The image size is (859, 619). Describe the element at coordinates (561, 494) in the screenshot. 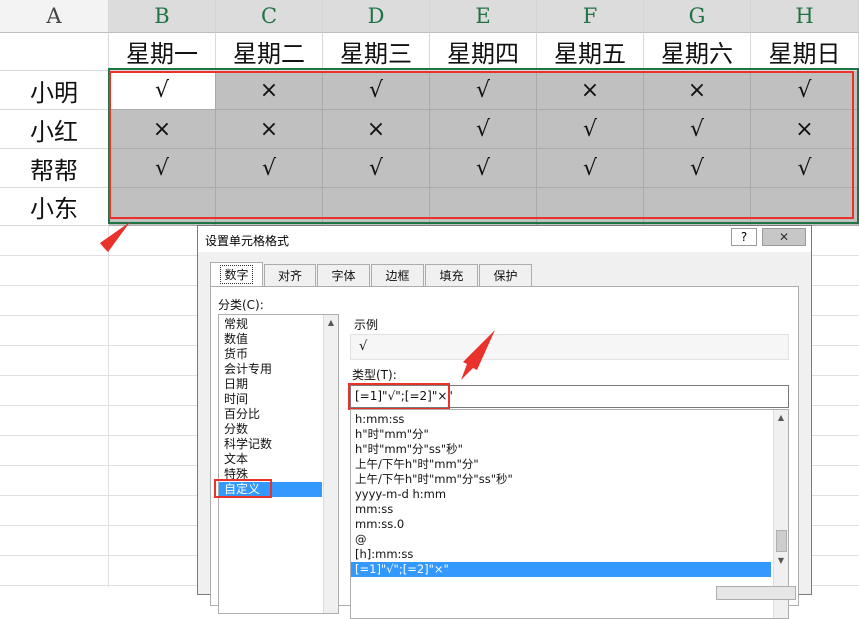

I see `format-item: yyyy-m-d h:mm` at that location.